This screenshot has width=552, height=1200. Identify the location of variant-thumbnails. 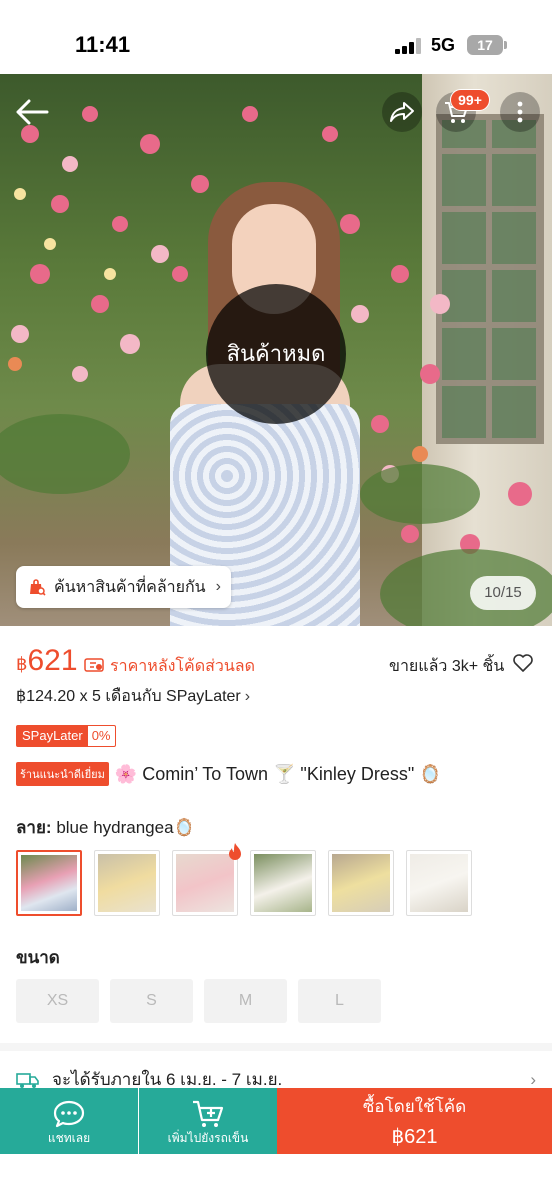
(244, 883).